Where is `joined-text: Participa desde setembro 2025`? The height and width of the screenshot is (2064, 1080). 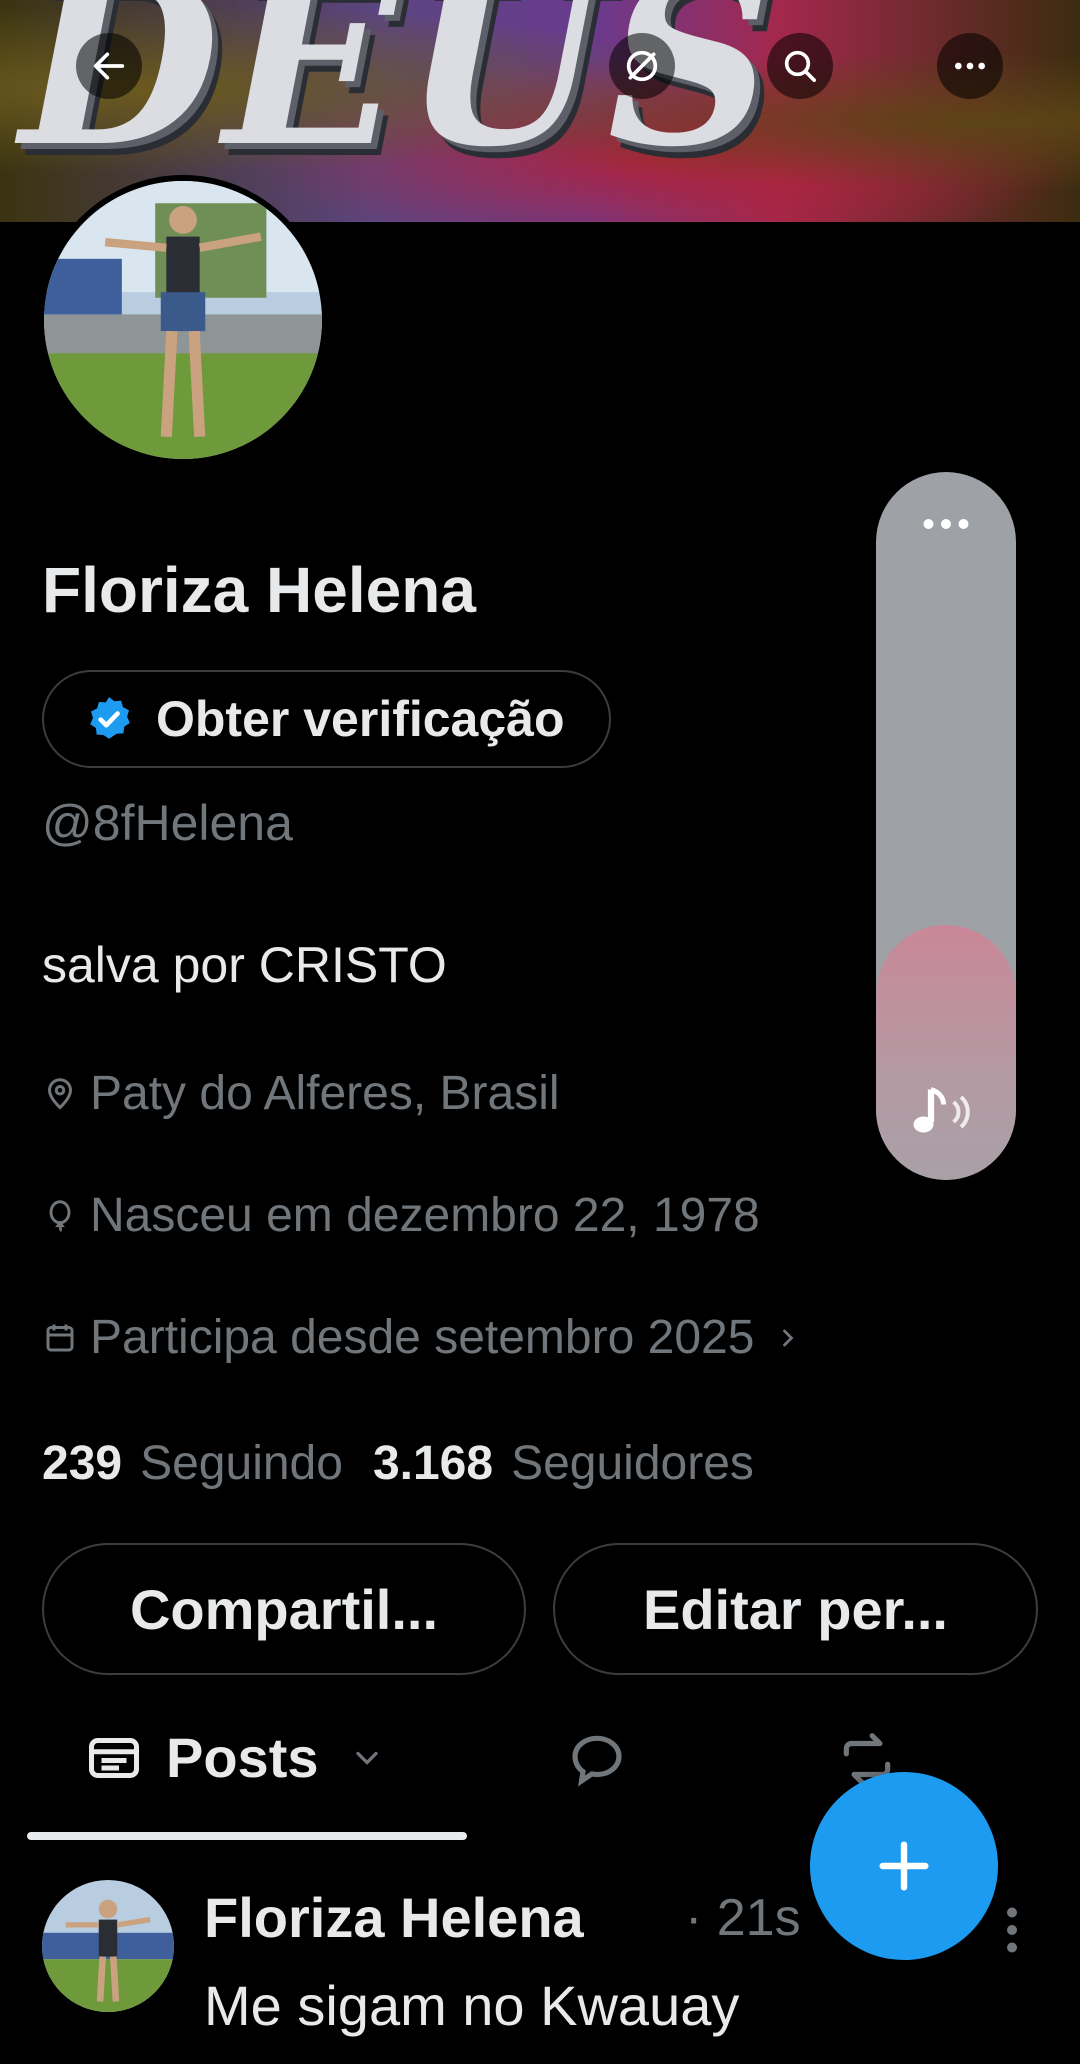 joined-text: Participa desde setembro 2025 is located at coordinates (422, 1337).